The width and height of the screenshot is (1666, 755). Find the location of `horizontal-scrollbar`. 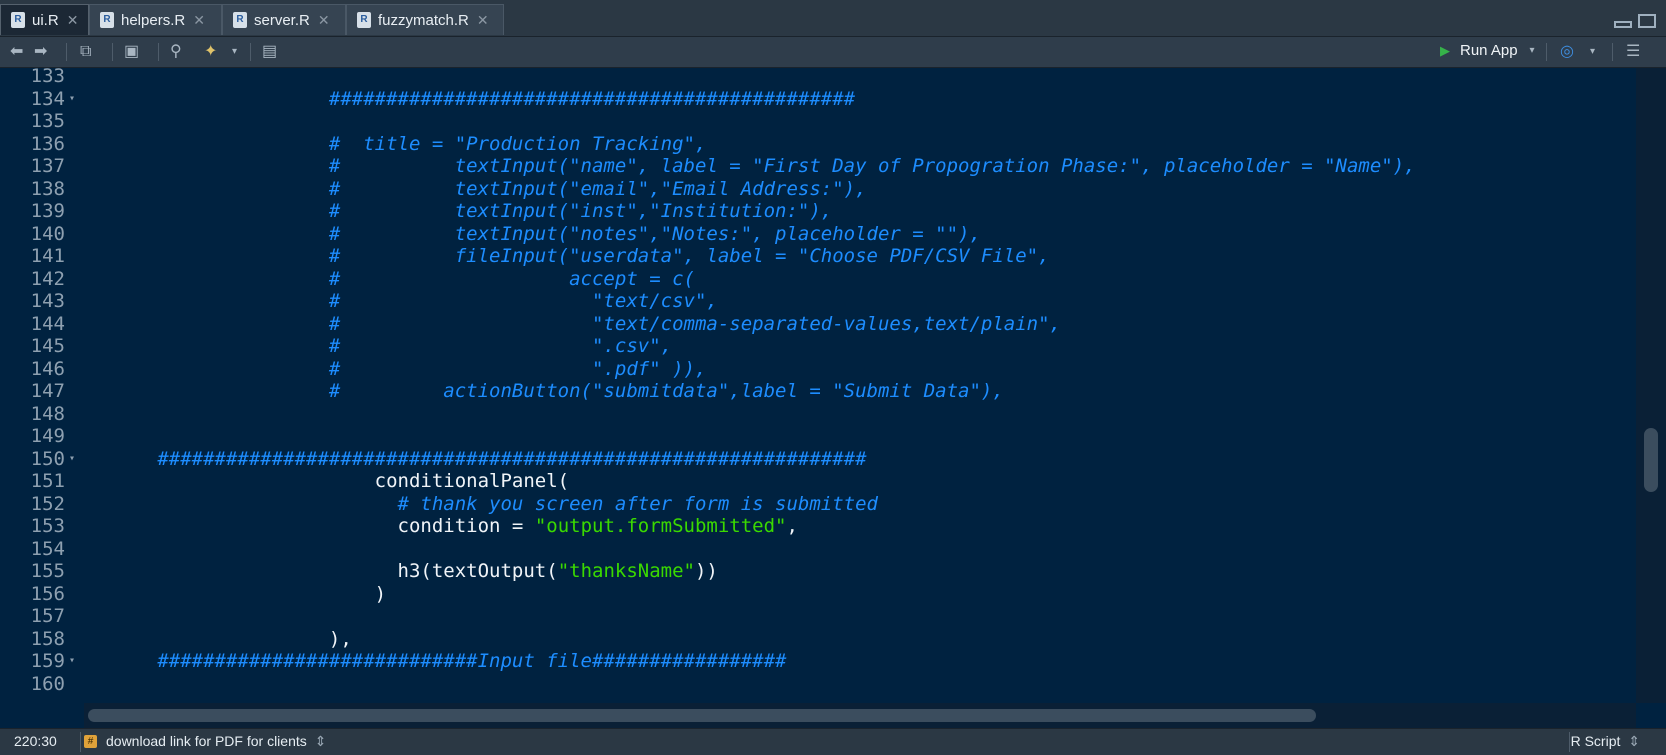

horizontal-scrollbar is located at coordinates (860, 715).